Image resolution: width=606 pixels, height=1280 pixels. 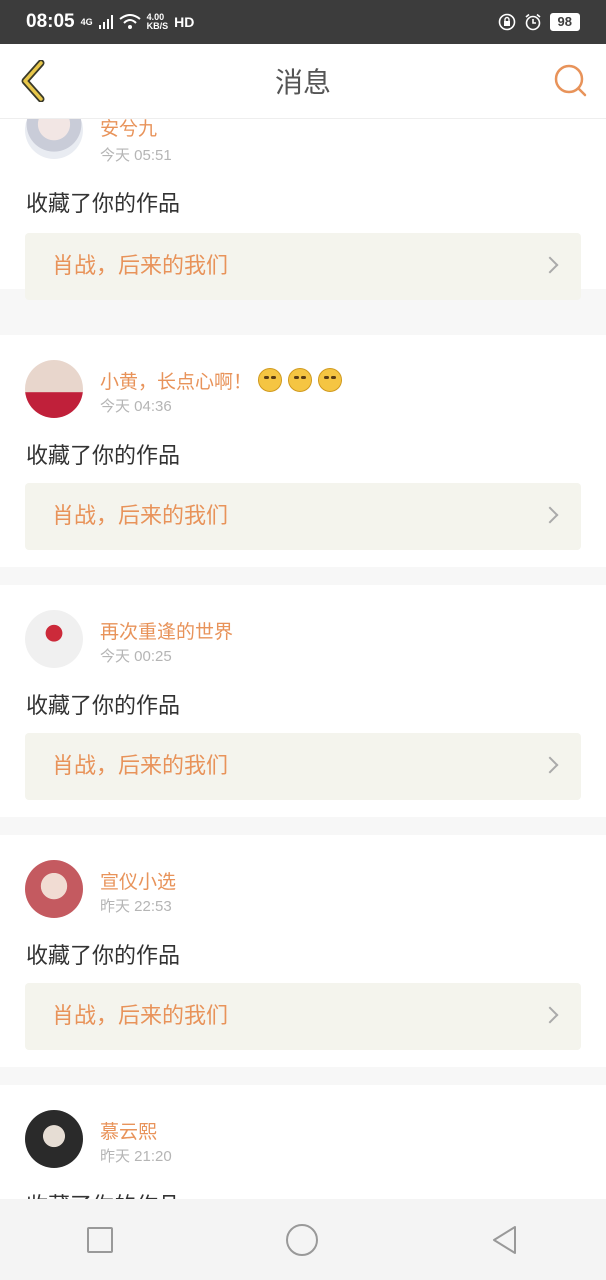 What do you see at coordinates (136, 906) in the screenshot?
I see `message-time: 昨天 22:53` at bounding box center [136, 906].